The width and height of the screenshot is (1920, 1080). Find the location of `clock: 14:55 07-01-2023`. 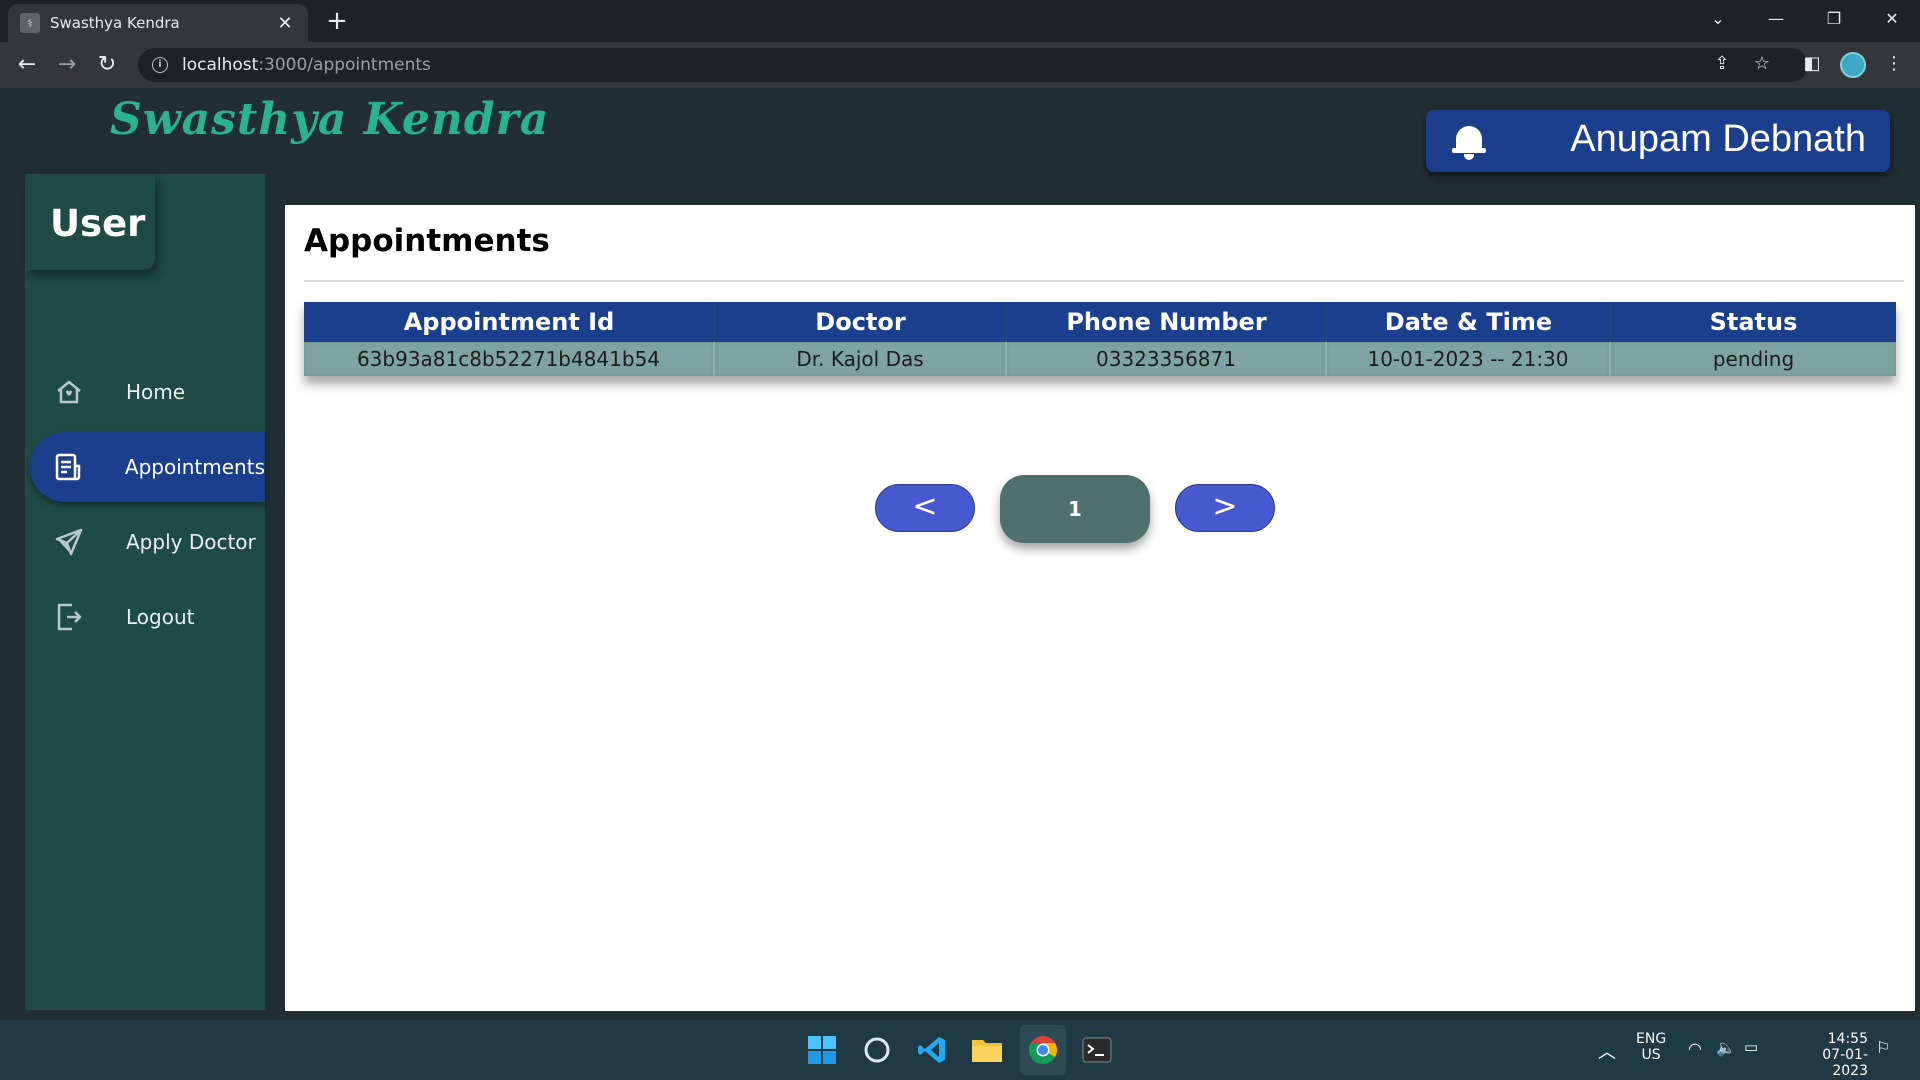

clock: 14:55 07-01-2023 is located at coordinates (1828, 1055).